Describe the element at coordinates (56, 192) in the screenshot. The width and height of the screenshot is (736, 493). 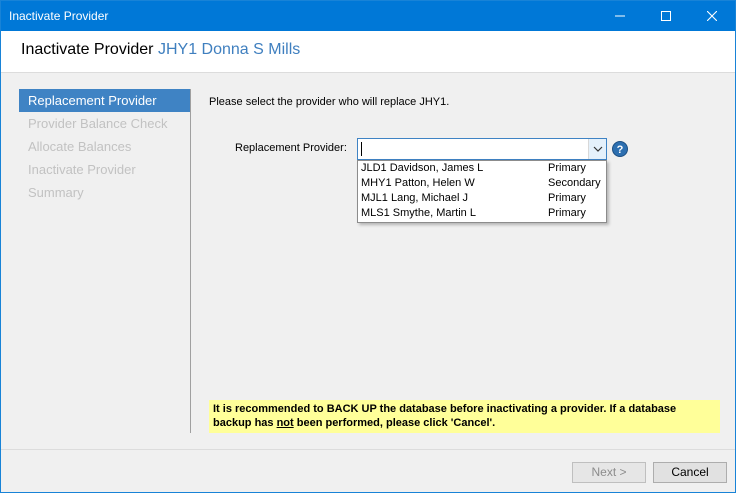
I see `step-summary: Summary` at that location.